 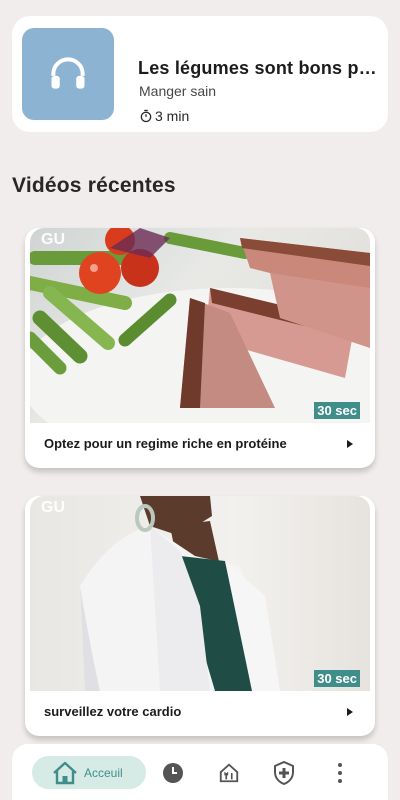 I want to click on more-vert-icon, so click(x=340, y=773).